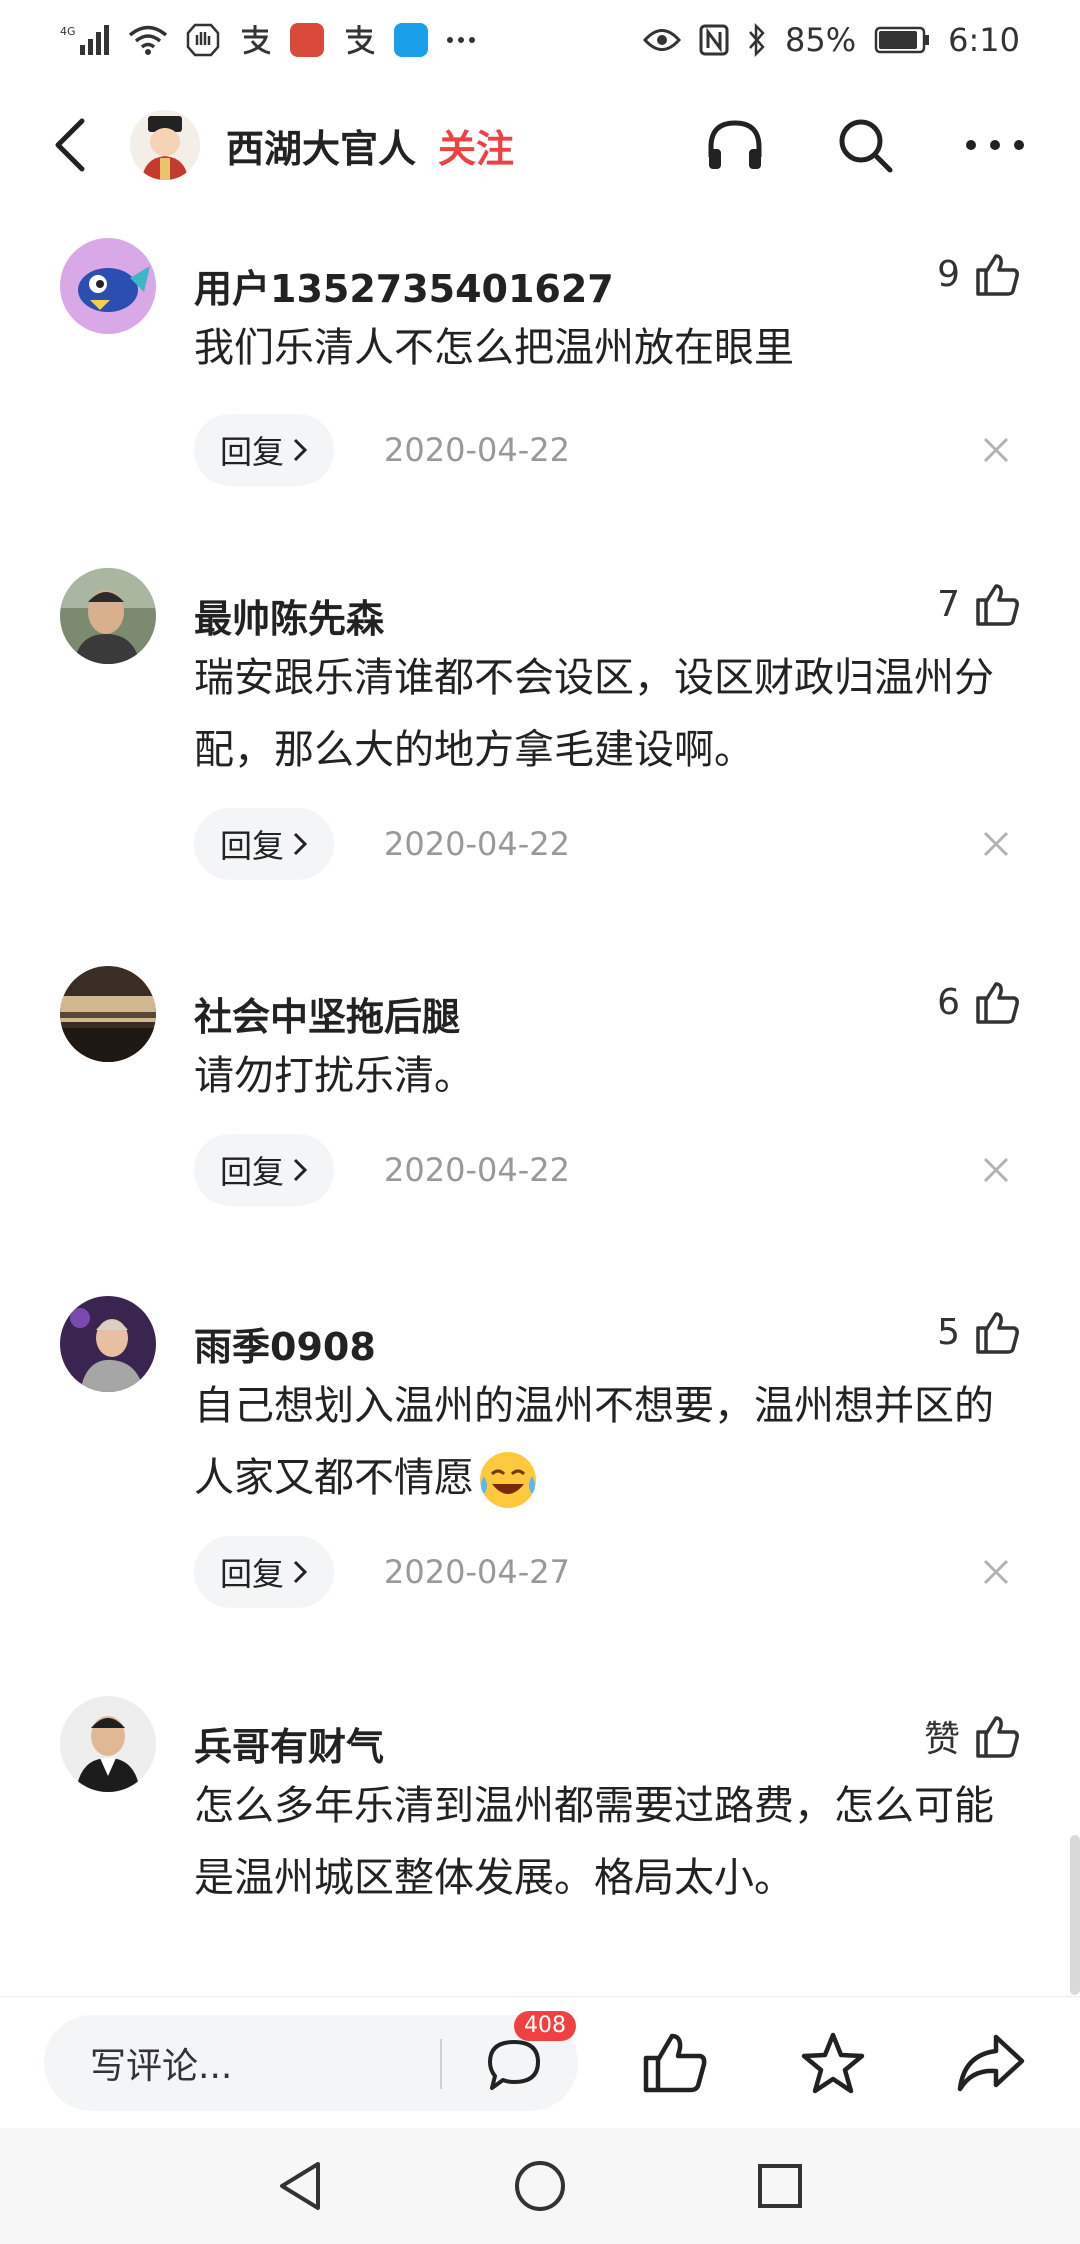 This screenshot has height=2244, width=1080. I want to click on comment-date: 2020-04-22, so click(477, 844).